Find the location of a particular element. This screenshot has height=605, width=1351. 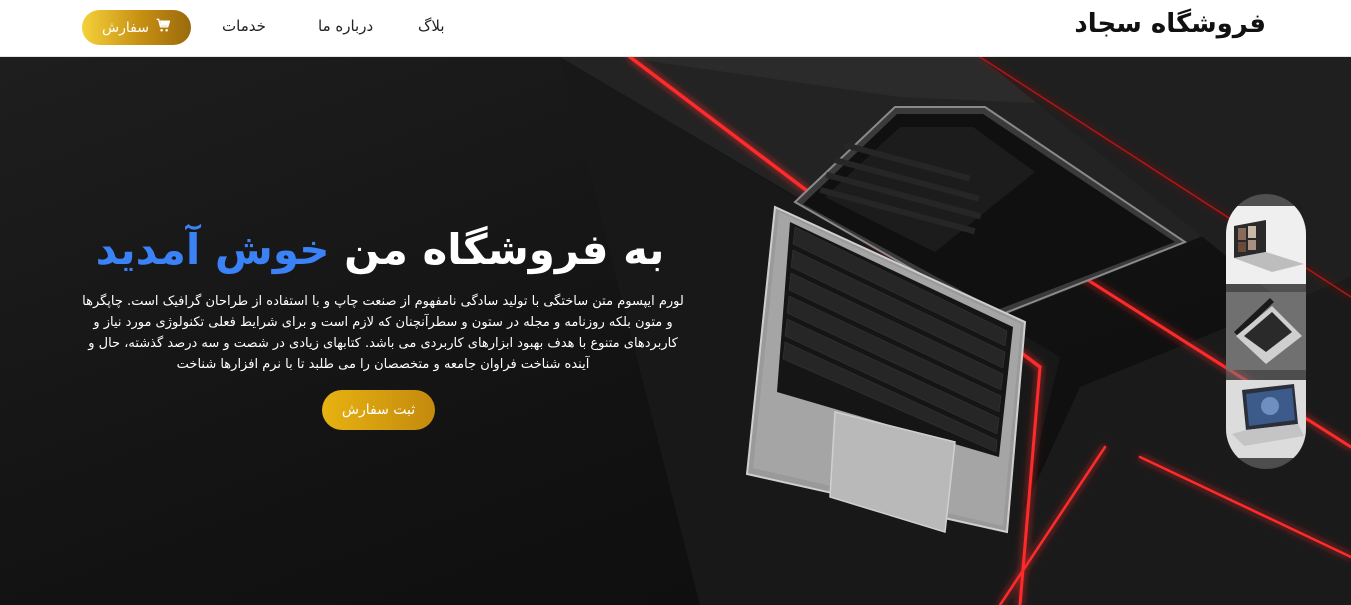

submit-order-button: ثبت سفارش is located at coordinates (378, 410).